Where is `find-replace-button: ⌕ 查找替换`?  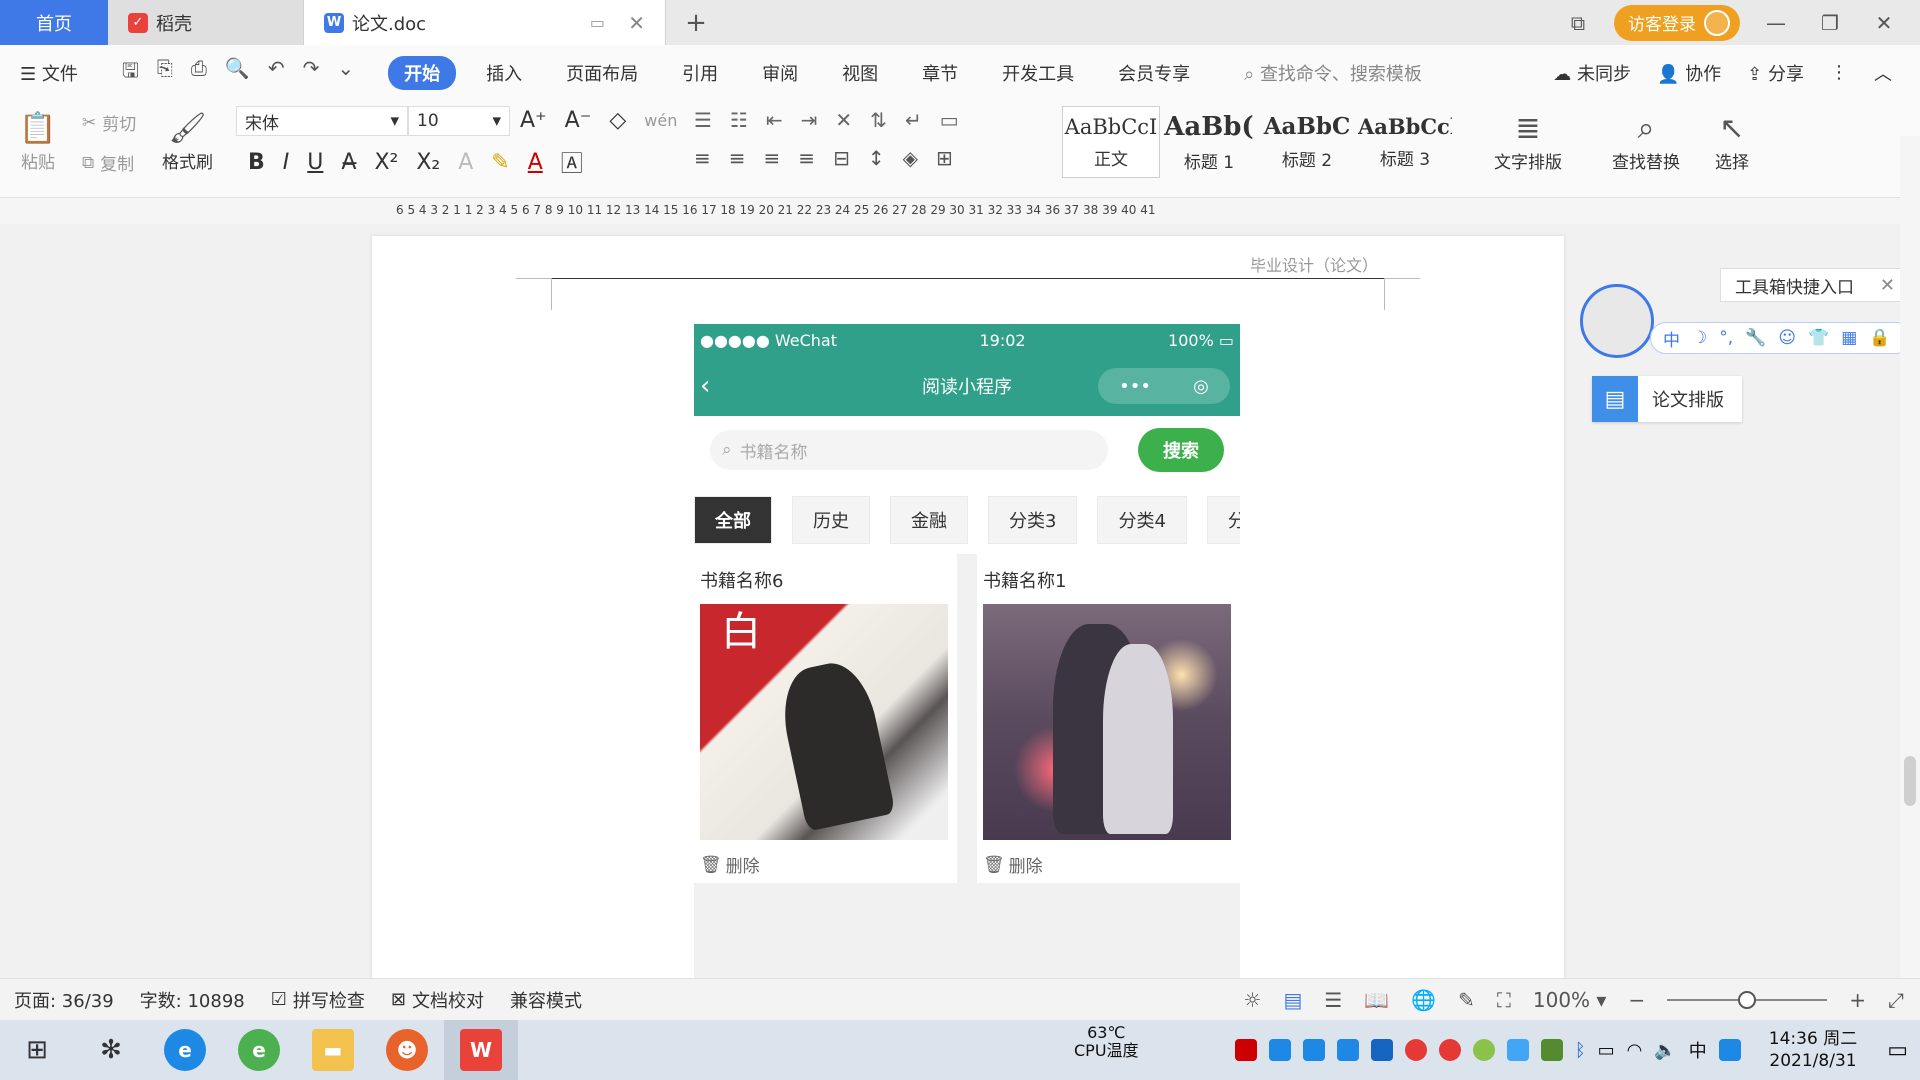
find-replace-button: ⌕ 查找替换 is located at coordinates (1646, 141).